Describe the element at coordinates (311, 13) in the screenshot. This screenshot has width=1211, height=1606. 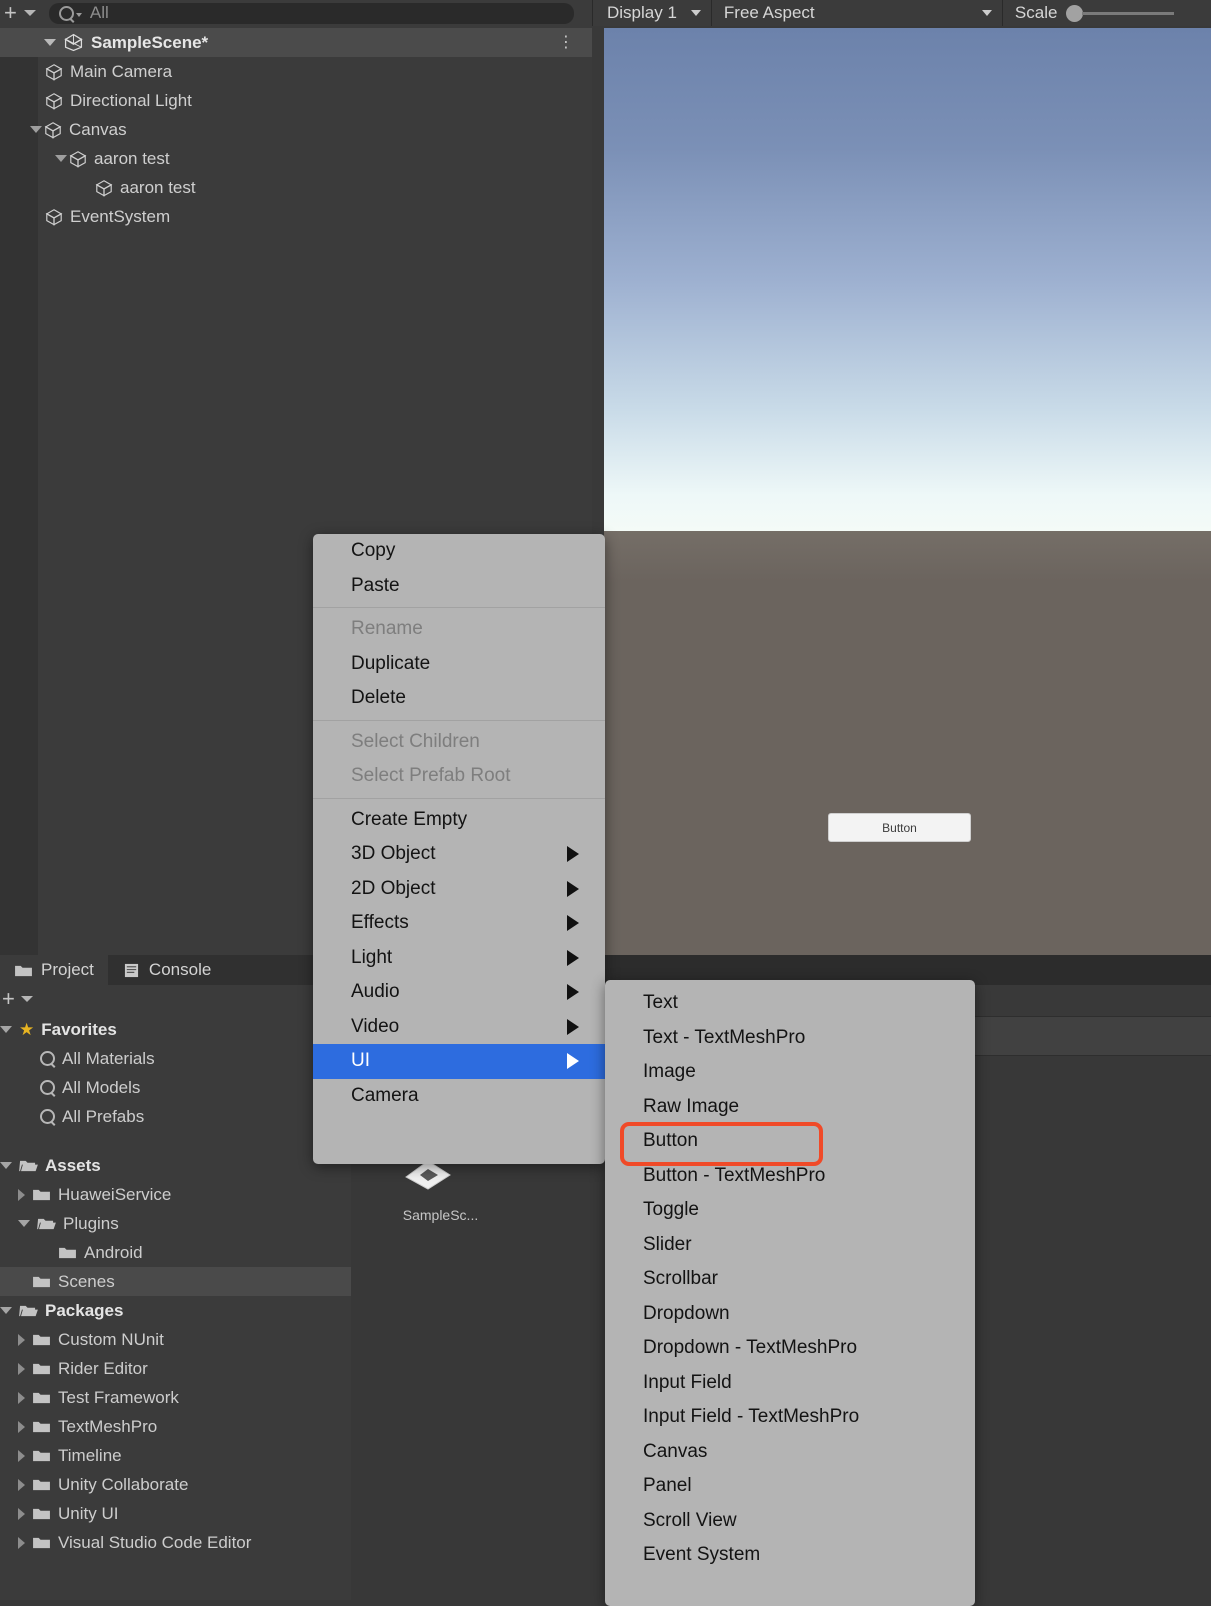
I see `hierarchy-search-input: All` at that location.